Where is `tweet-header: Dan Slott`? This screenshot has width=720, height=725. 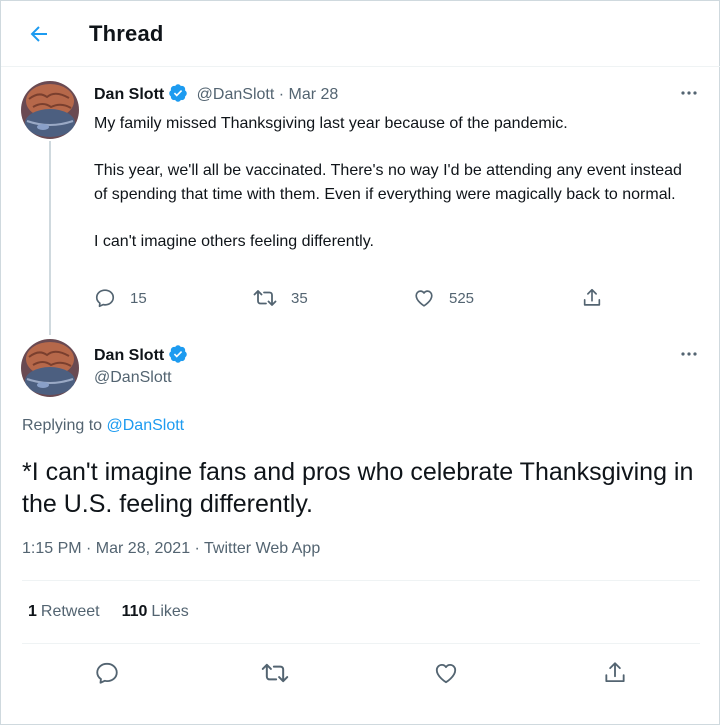
tweet-header: Dan Slott is located at coordinates (141, 354).